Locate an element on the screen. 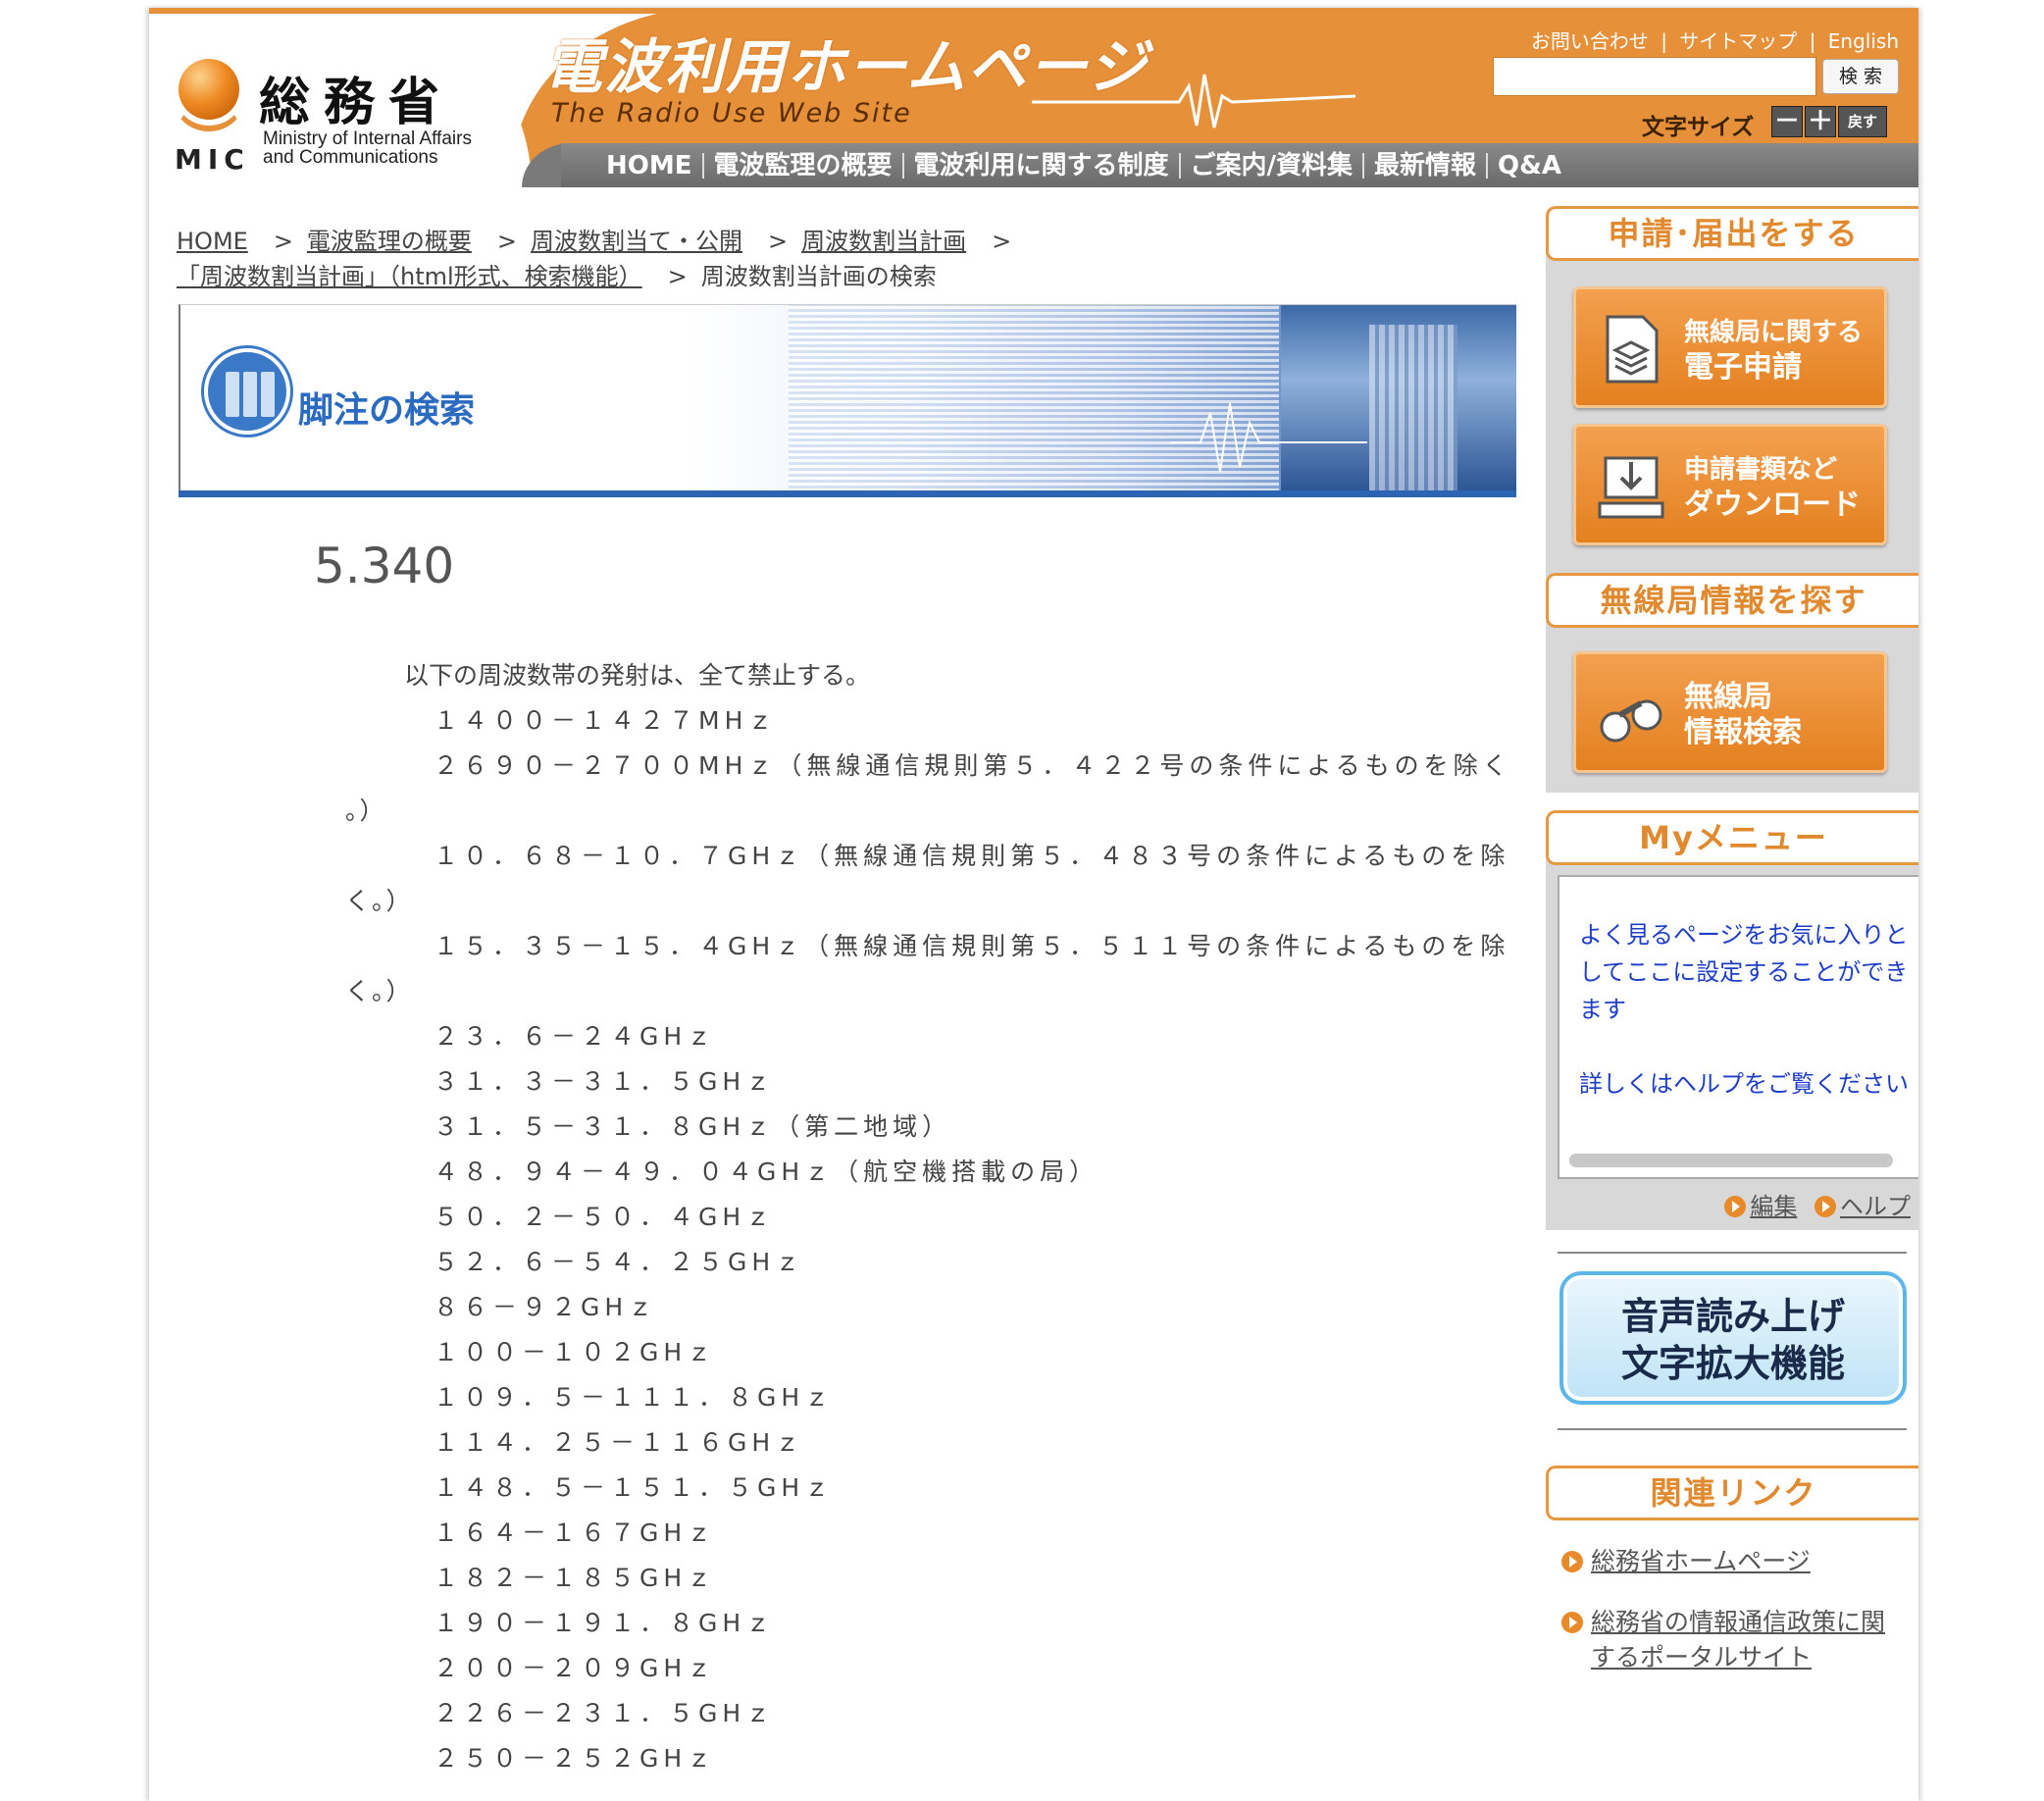 The width and height of the screenshot is (2044, 1801). top-links: お問い合わせ | サイトマップ | English is located at coordinates (1712, 40).